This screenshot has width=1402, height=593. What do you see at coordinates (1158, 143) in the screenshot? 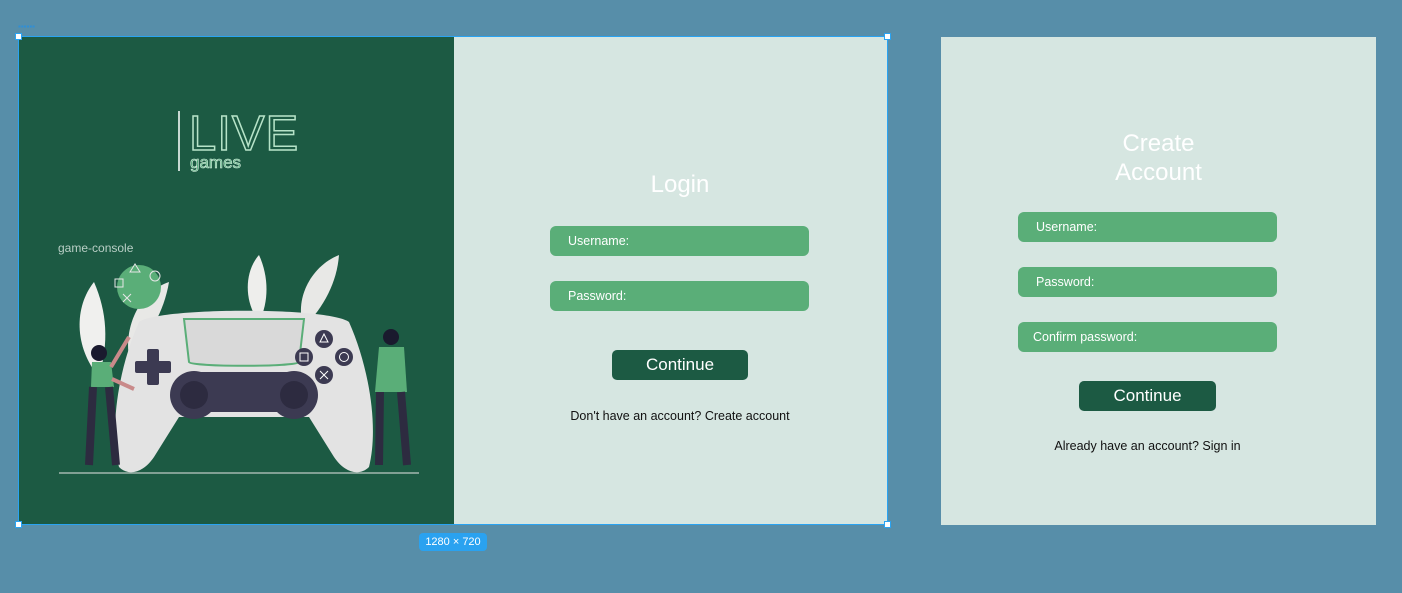
I see `create-title-line1: Create` at bounding box center [1158, 143].